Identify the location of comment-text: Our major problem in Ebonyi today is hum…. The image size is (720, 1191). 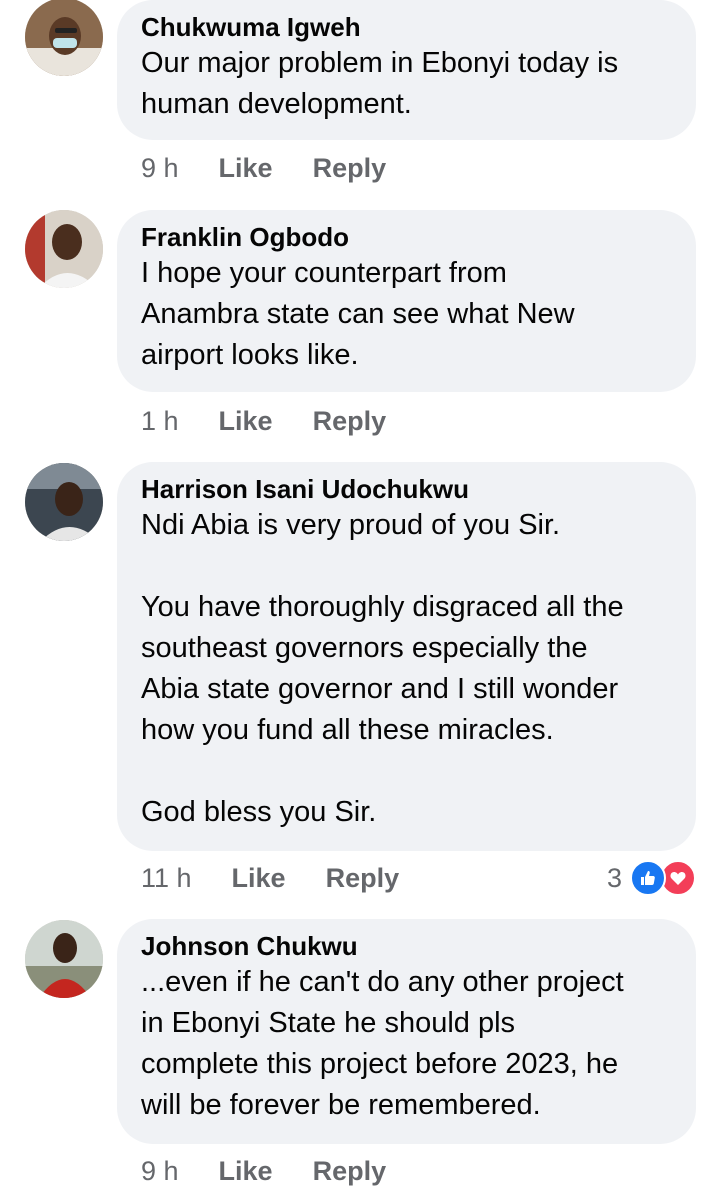
(380, 83).